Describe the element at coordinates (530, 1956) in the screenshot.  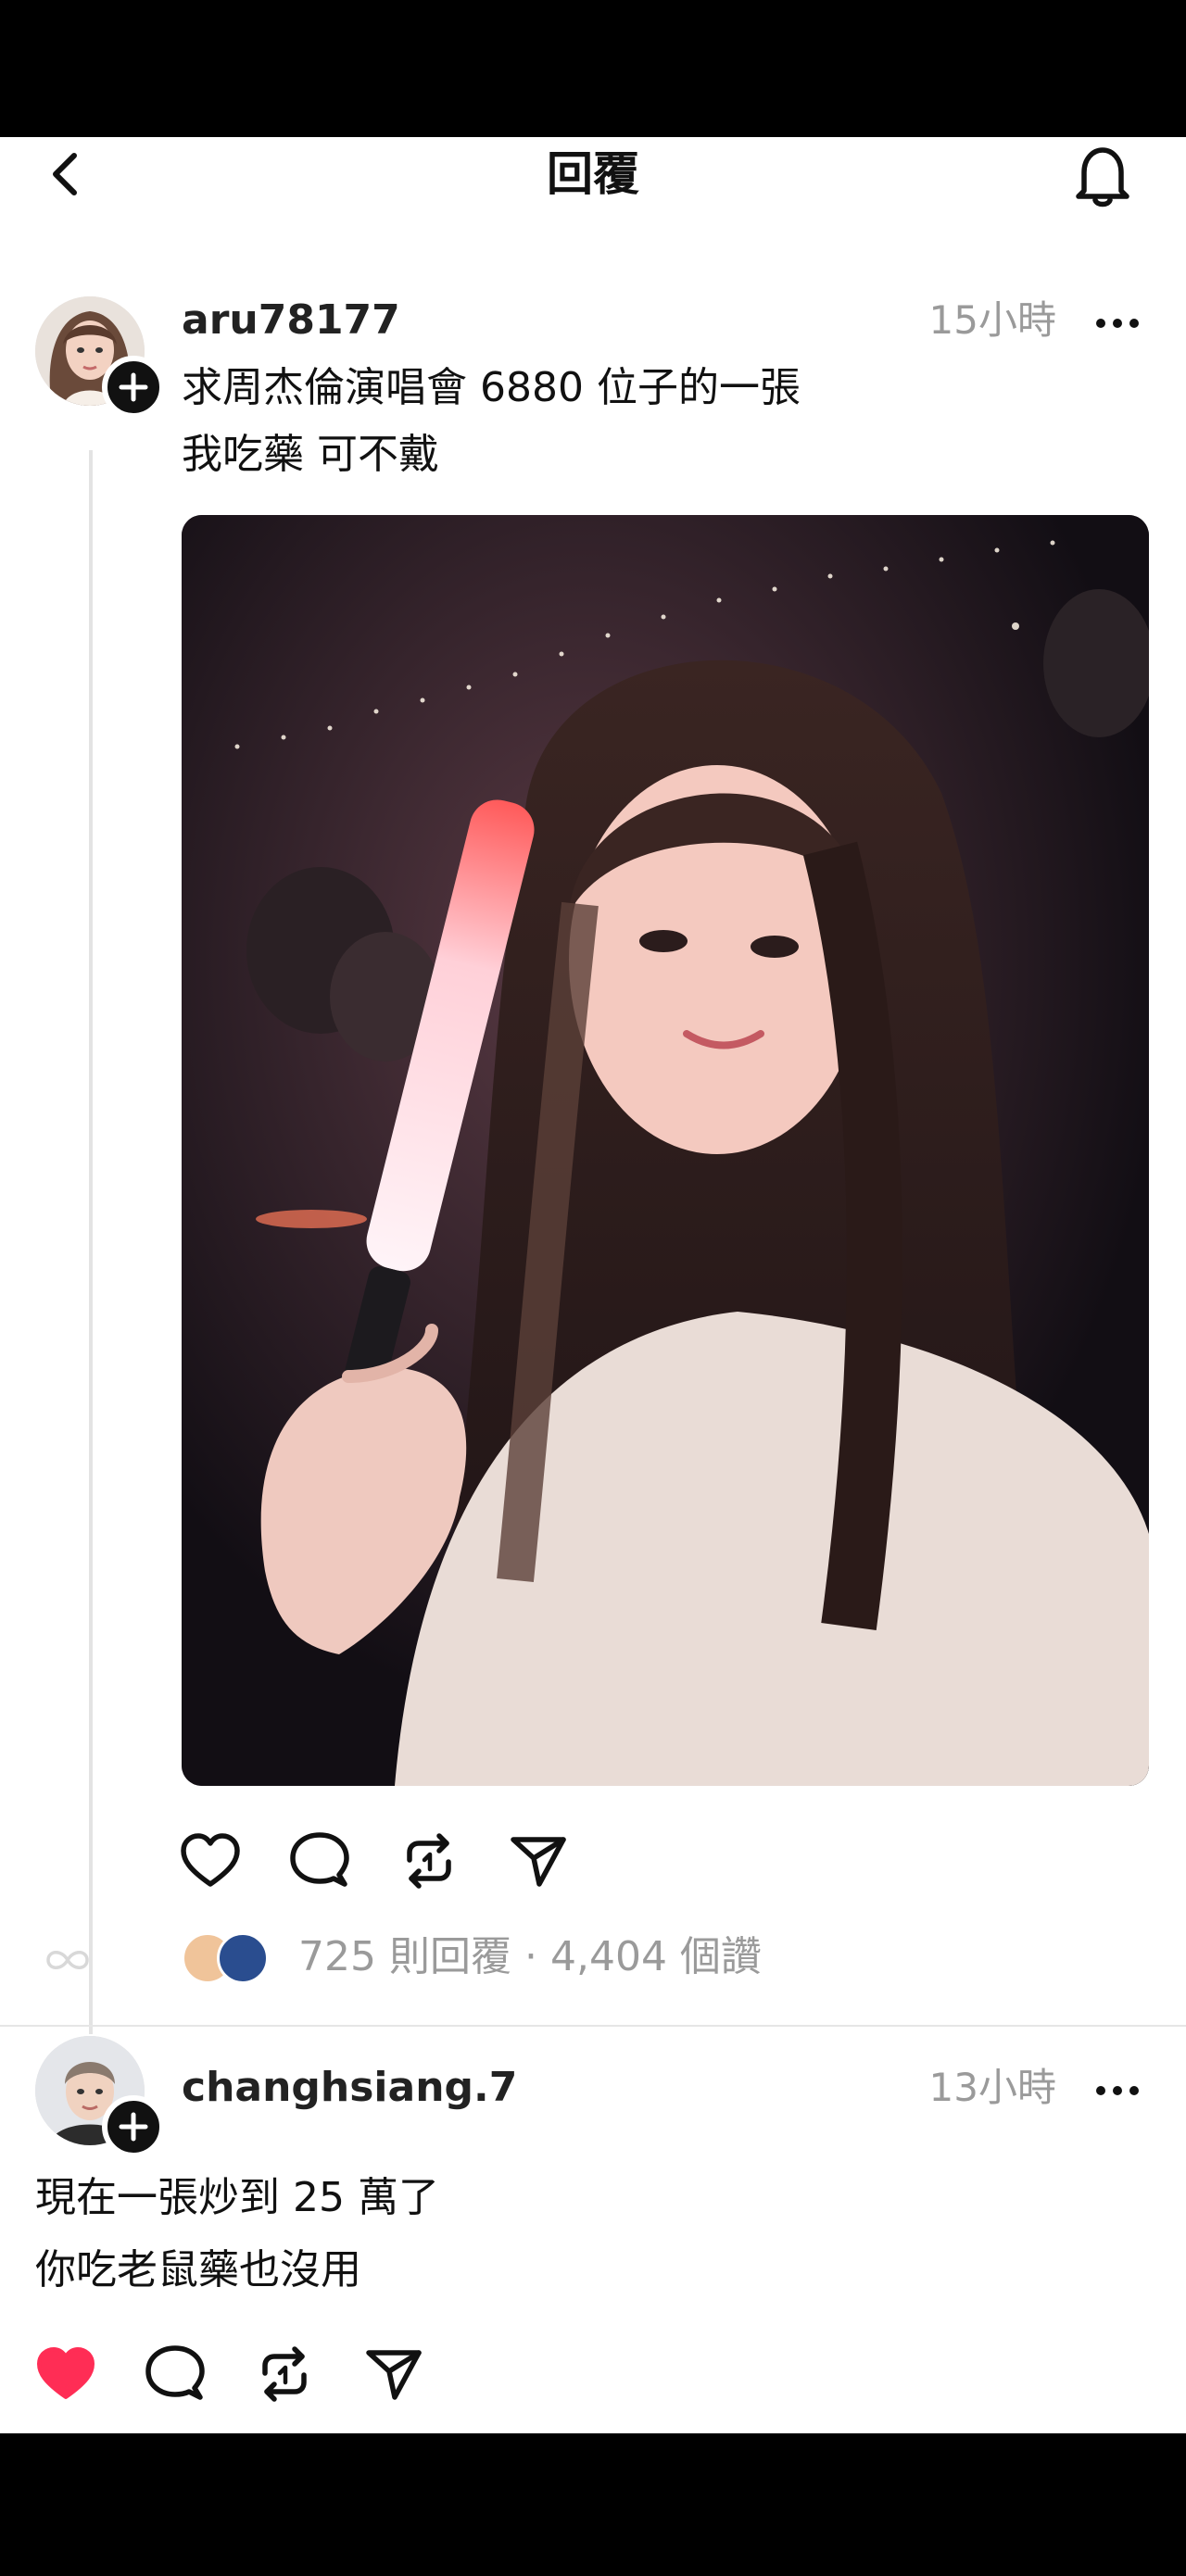
I see `post-stats: 725 則回覆 · 4,404 個讚` at that location.